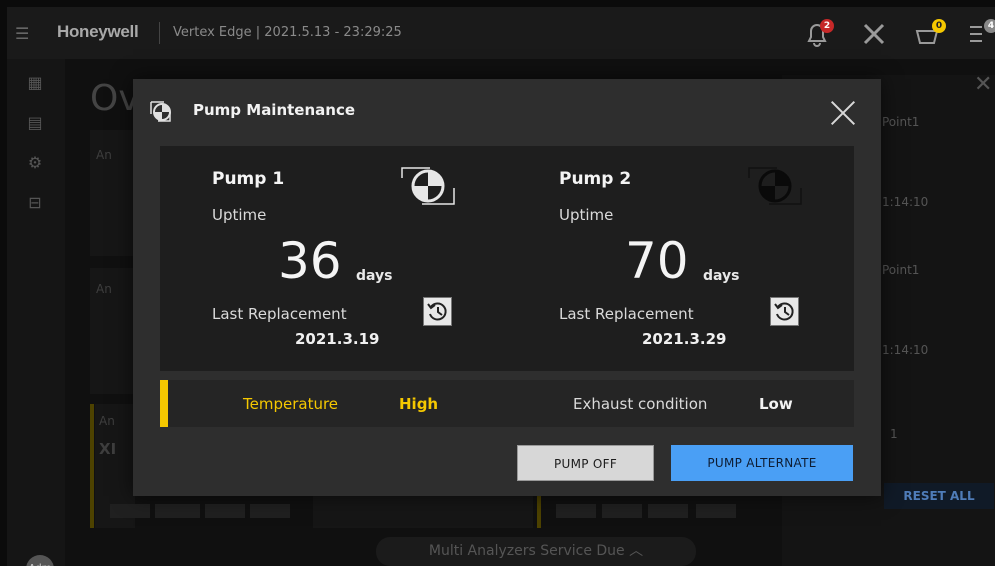 This screenshot has width=995, height=566. What do you see at coordinates (595, 179) in the screenshot?
I see `pump-name: Pump 2` at bounding box center [595, 179].